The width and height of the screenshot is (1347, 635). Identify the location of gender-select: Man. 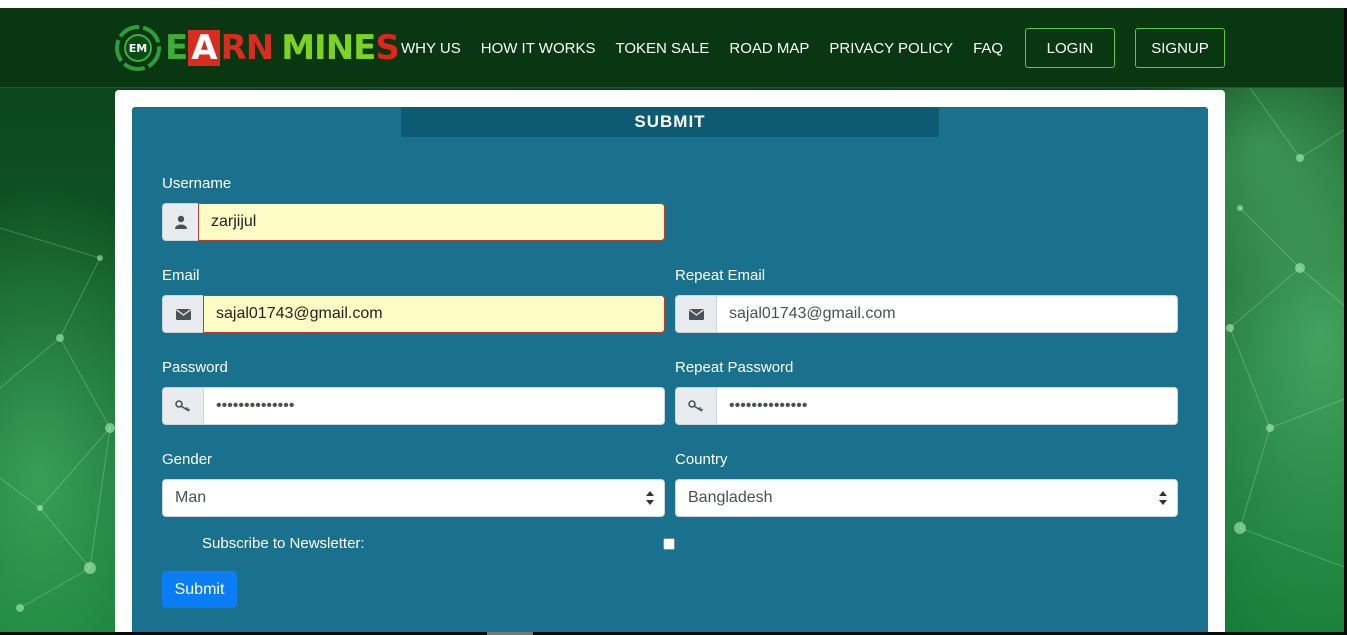
(413, 498).